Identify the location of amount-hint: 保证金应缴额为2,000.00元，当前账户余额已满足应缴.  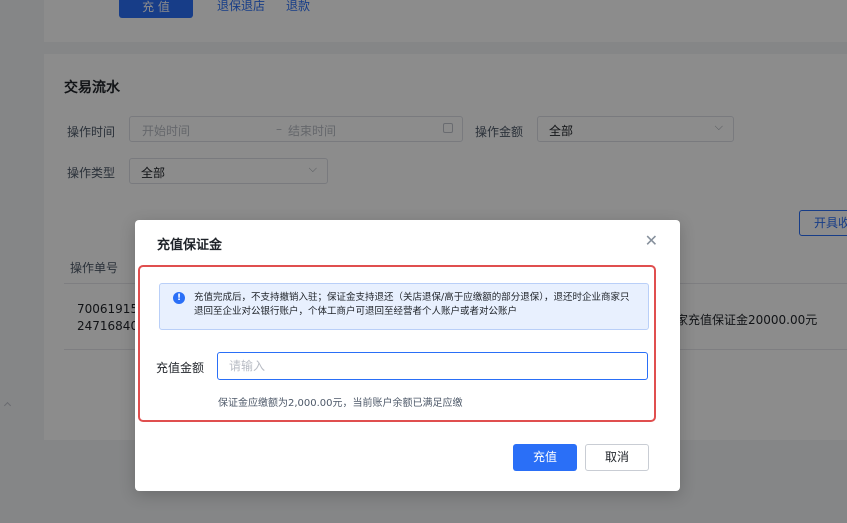
(340, 403).